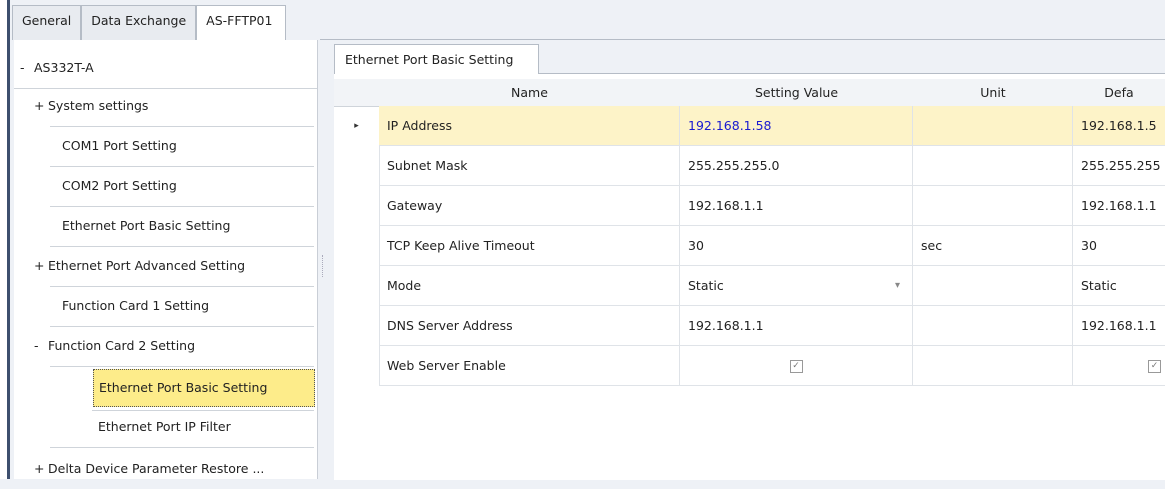  Describe the element at coordinates (1119, 93) in the screenshot. I see `column-header-default: Defa` at that location.